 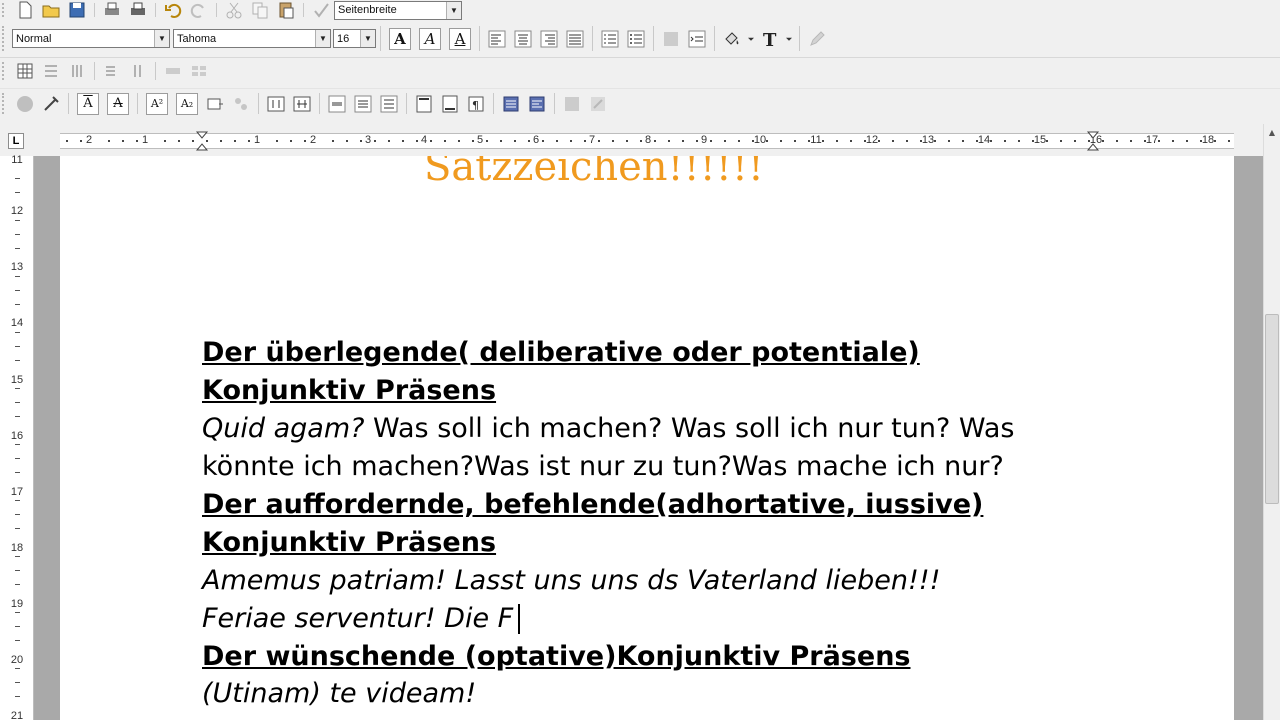 I want to click on bold-icon: A, so click(x=400, y=38).